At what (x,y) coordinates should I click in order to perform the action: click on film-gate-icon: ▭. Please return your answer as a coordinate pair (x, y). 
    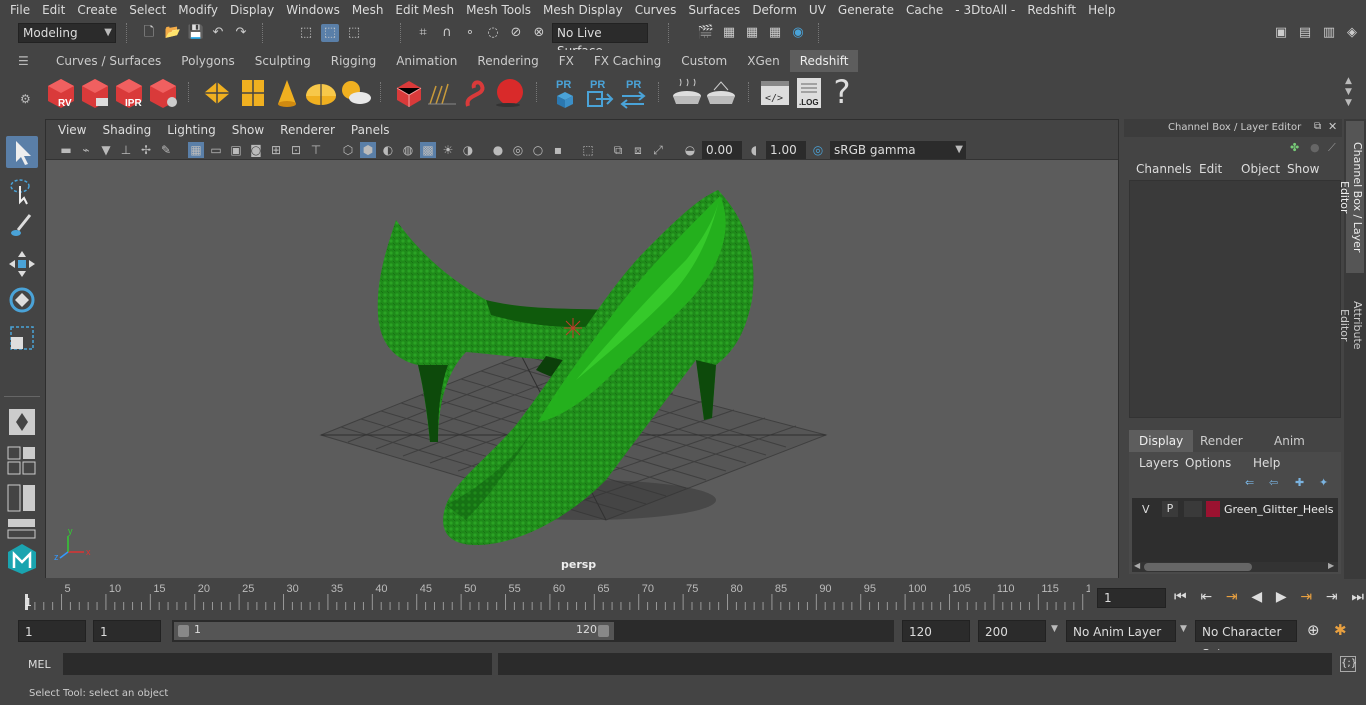
    Looking at the image, I should click on (216, 150).